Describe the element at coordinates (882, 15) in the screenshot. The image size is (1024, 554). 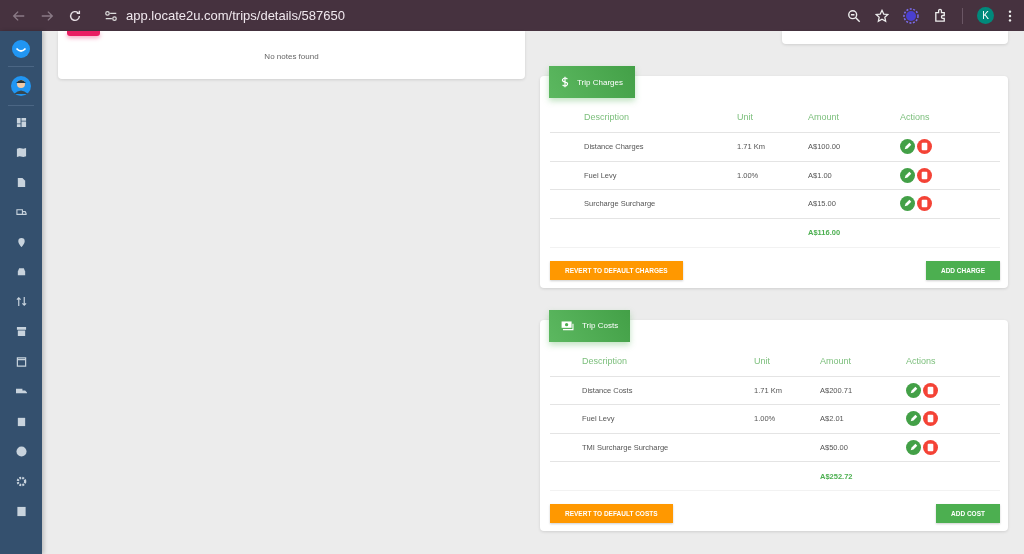
I see `star-icon` at that location.